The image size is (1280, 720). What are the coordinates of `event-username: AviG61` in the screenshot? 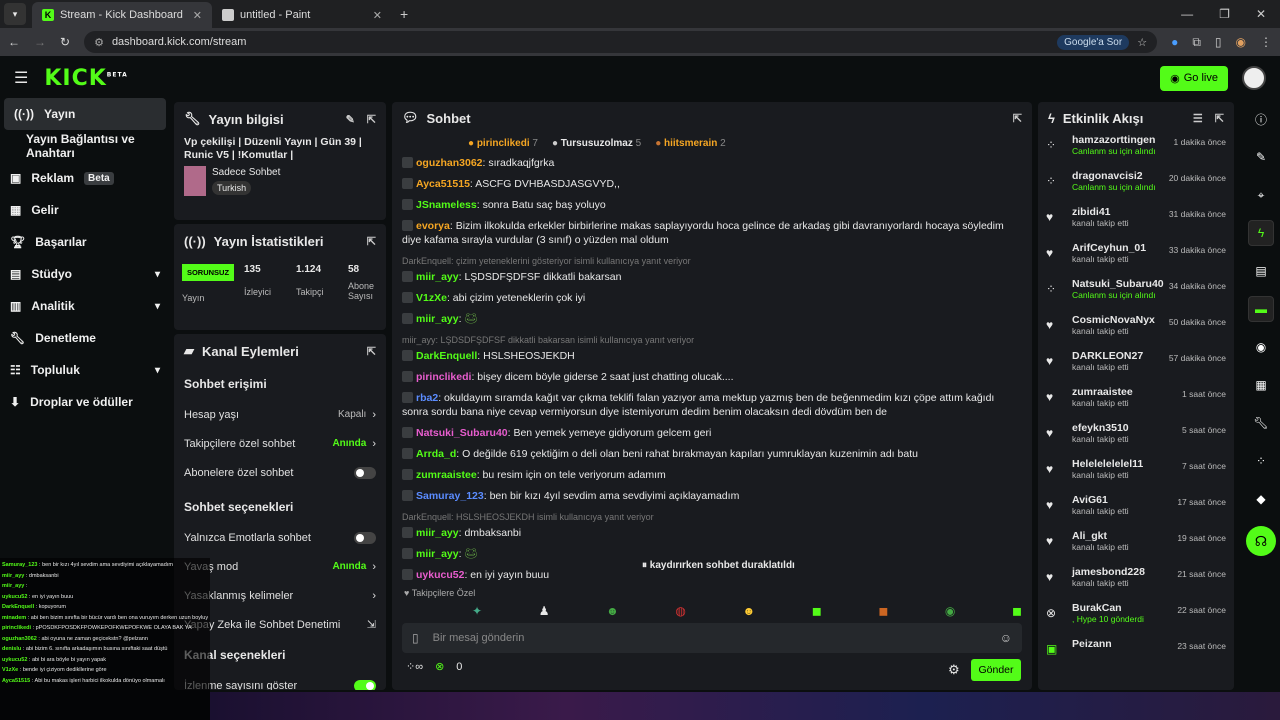 It's located at (1100, 500).